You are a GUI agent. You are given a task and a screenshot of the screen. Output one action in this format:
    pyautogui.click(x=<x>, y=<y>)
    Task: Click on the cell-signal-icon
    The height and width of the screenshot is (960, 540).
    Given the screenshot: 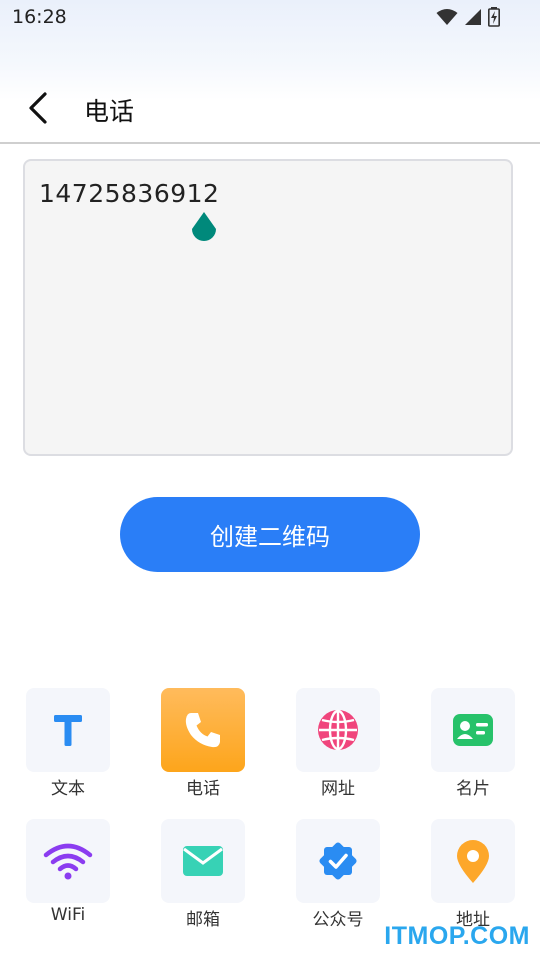 What is the action you would take?
    pyautogui.click(x=473, y=17)
    